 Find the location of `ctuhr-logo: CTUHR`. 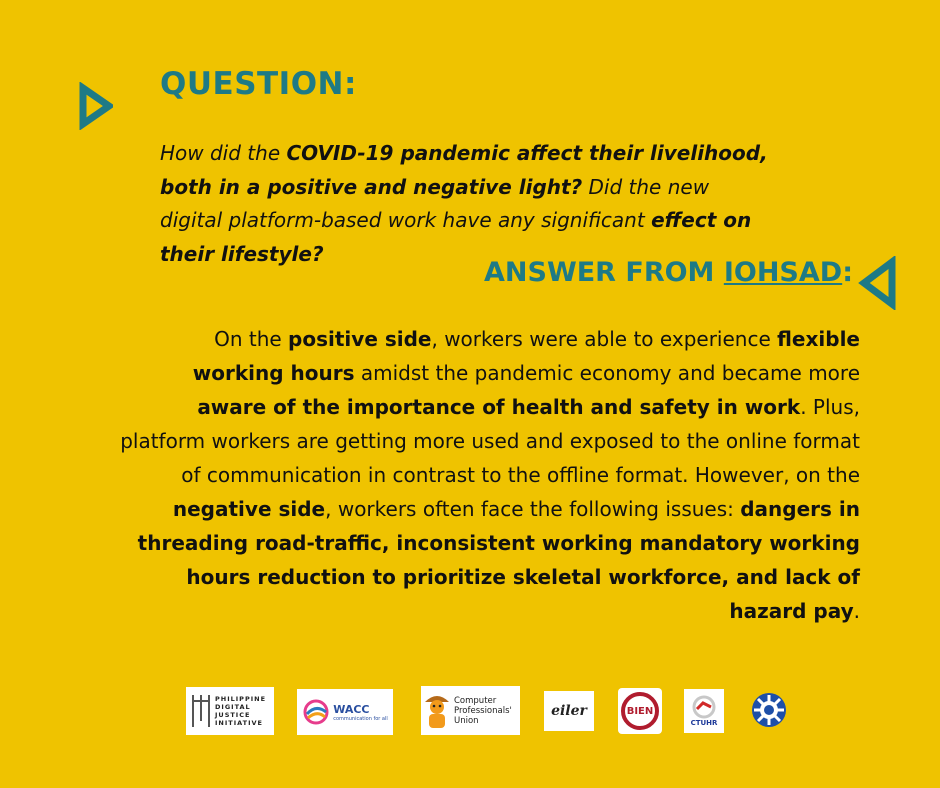

ctuhr-logo: CTUHR is located at coordinates (704, 711).